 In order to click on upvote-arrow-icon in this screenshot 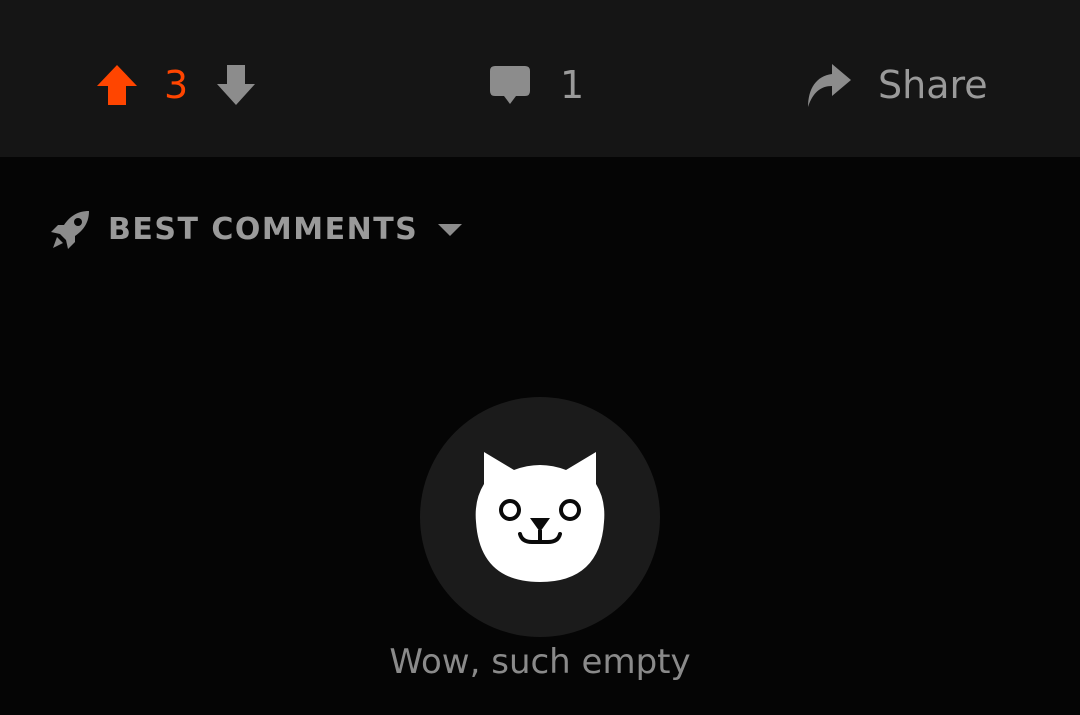, I will do `click(117, 85)`.